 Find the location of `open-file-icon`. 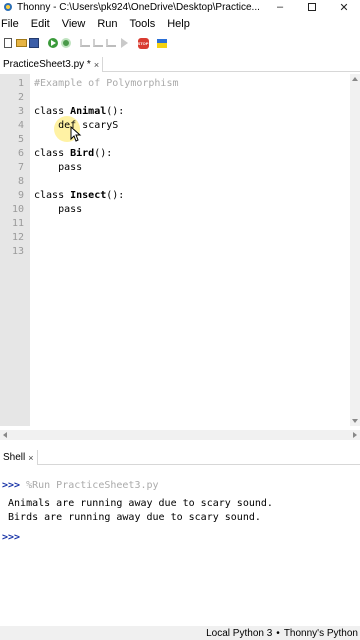

open-file-icon is located at coordinates (21, 43).